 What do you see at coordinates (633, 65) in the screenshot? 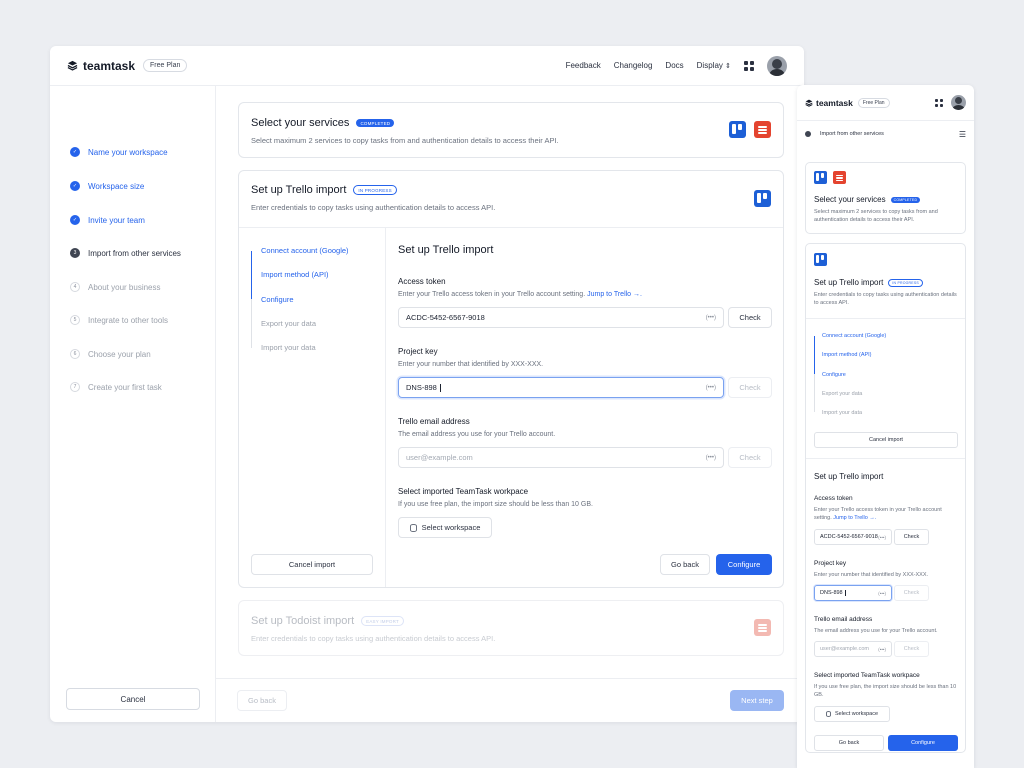
I see `nav-changelog: Changelog` at bounding box center [633, 65].